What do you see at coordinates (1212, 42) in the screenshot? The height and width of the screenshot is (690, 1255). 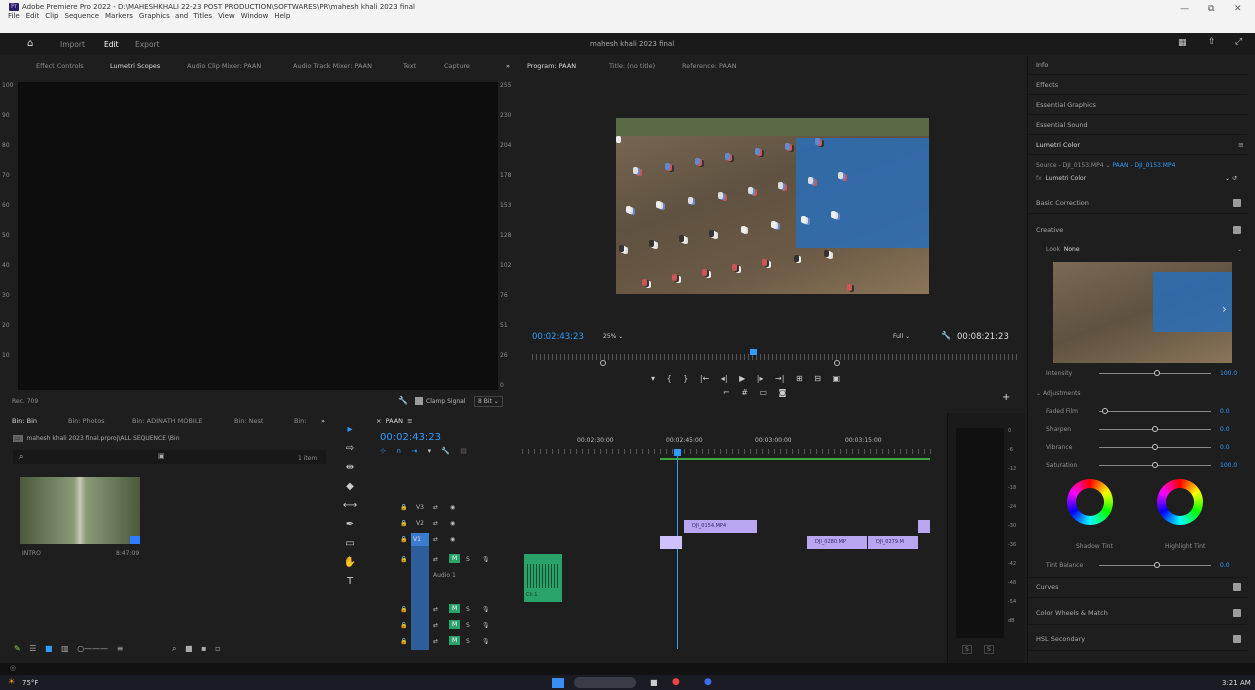 I see `share-icon: ⇧` at bounding box center [1212, 42].